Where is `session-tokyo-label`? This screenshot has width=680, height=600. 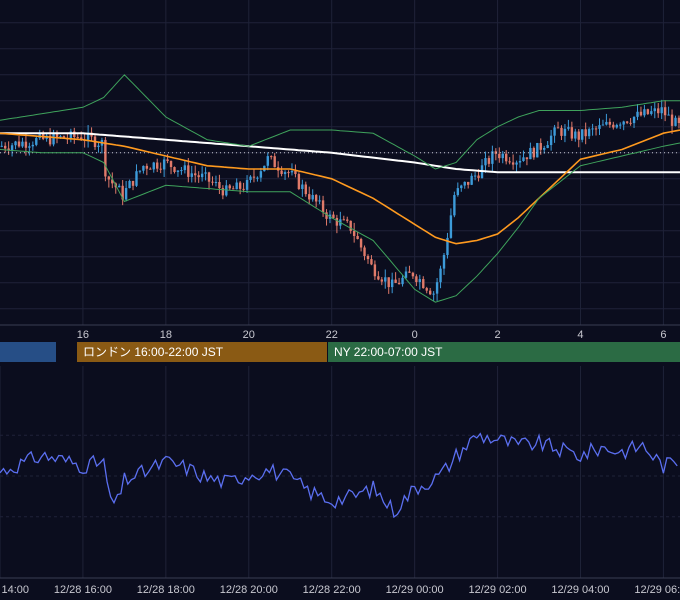 session-tokyo-label is located at coordinates (3, 352).